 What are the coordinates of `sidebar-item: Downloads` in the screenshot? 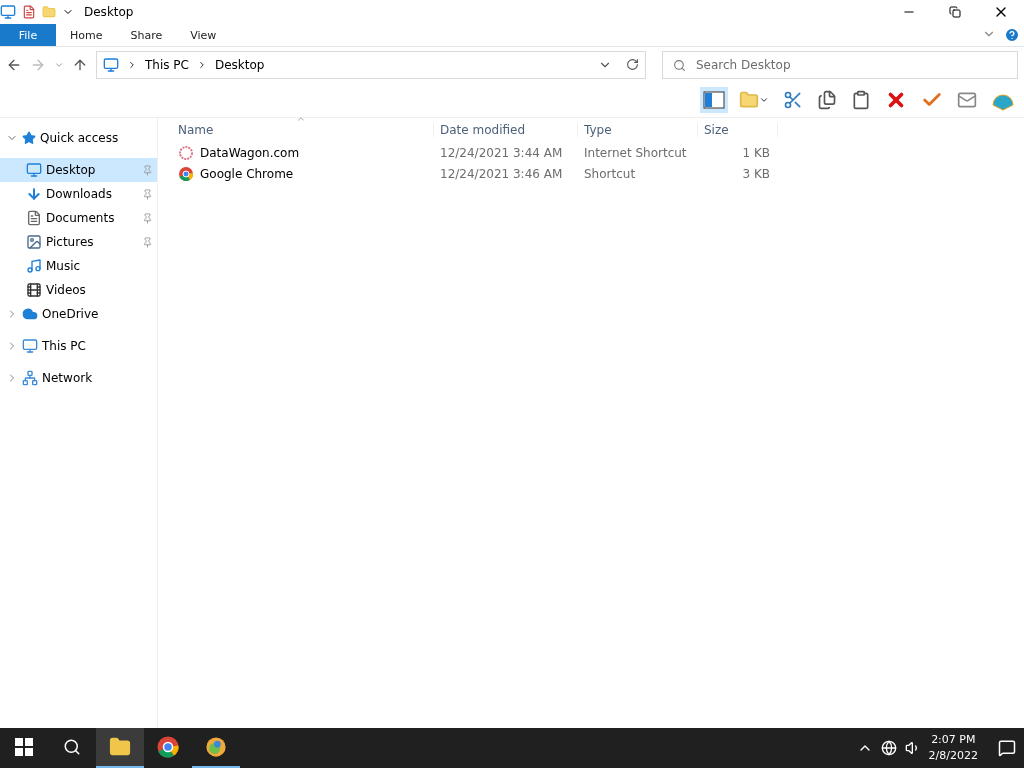 It's located at (78, 194).